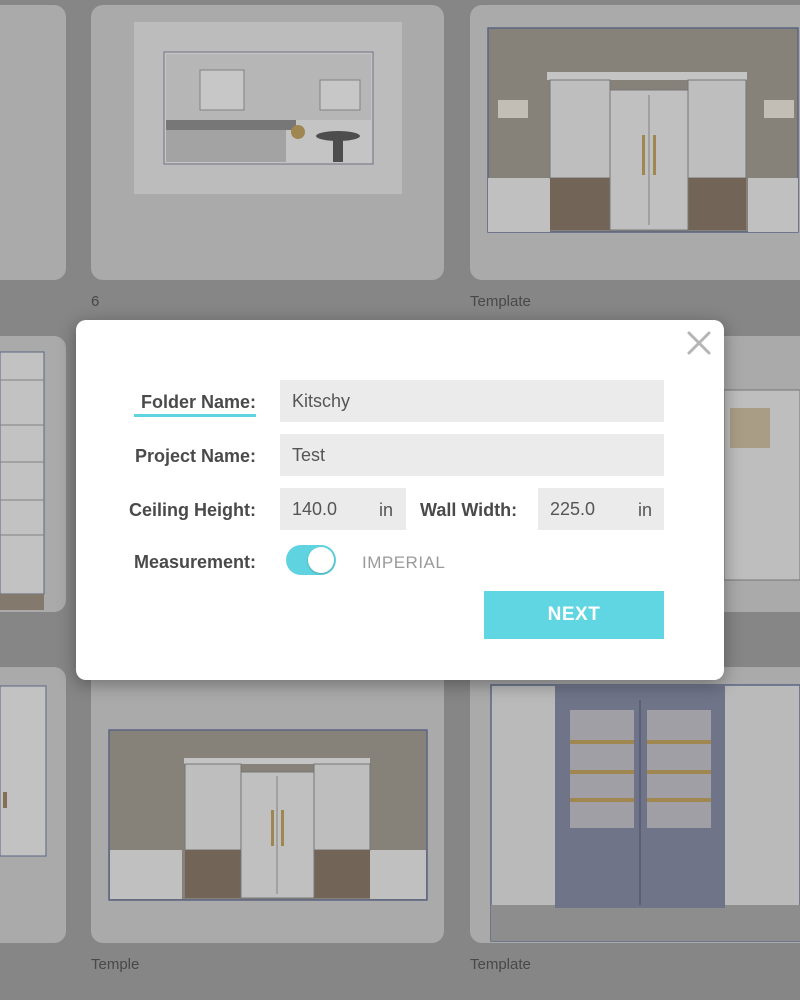 The width and height of the screenshot is (800, 1000). What do you see at coordinates (699, 343) in the screenshot?
I see `close-icon` at bounding box center [699, 343].